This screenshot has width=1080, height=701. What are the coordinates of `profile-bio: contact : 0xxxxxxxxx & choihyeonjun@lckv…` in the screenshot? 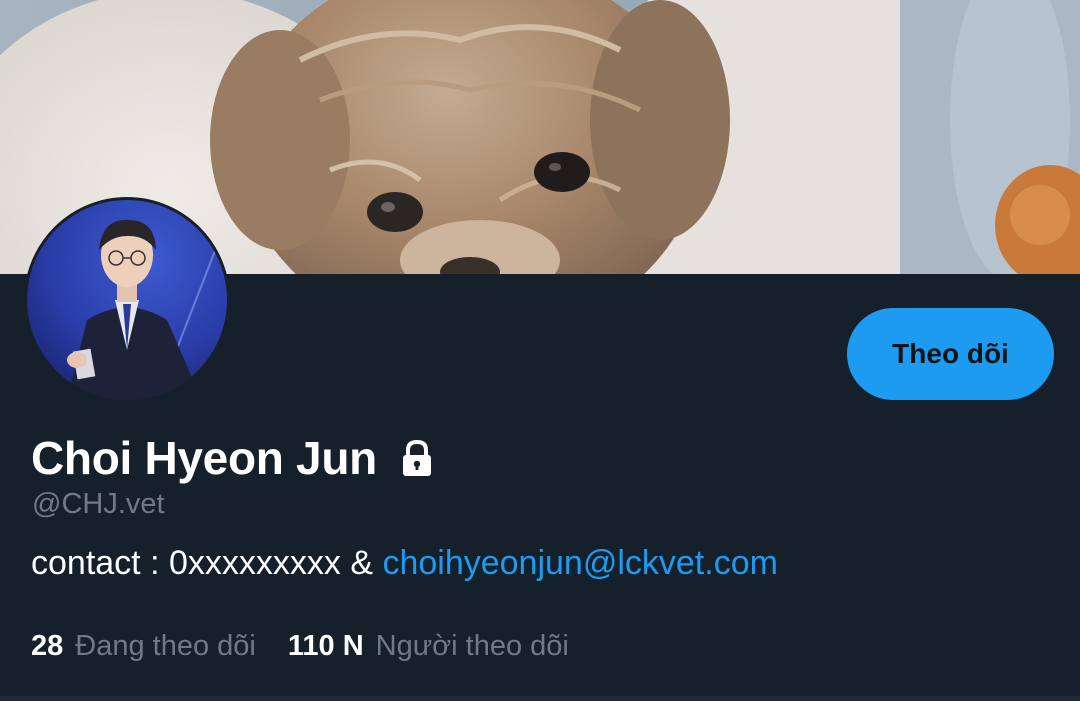 It's located at (404, 563).